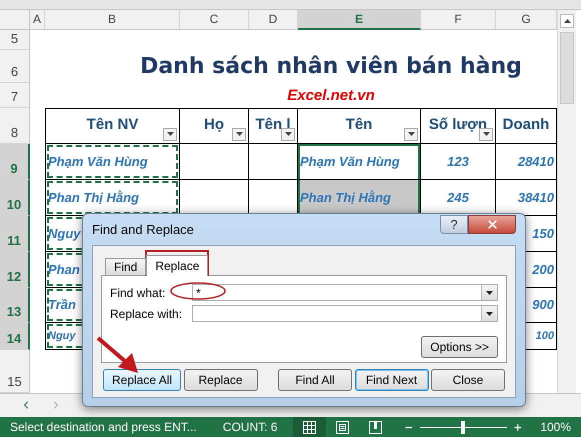  I want to click on dialog-button: Close, so click(467, 380).